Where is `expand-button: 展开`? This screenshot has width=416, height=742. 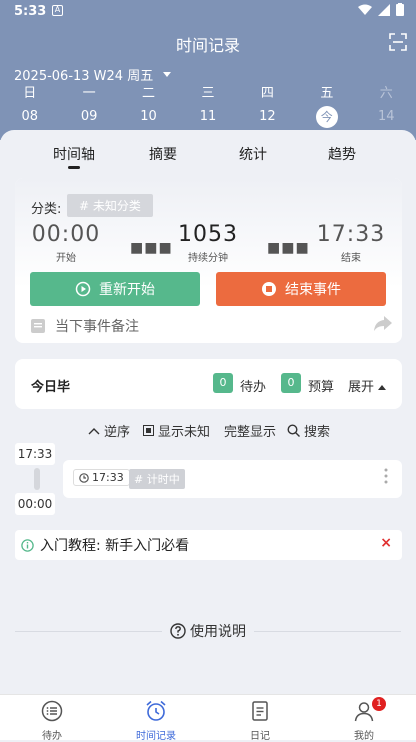
expand-button: 展开 is located at coordinates (367, 385).